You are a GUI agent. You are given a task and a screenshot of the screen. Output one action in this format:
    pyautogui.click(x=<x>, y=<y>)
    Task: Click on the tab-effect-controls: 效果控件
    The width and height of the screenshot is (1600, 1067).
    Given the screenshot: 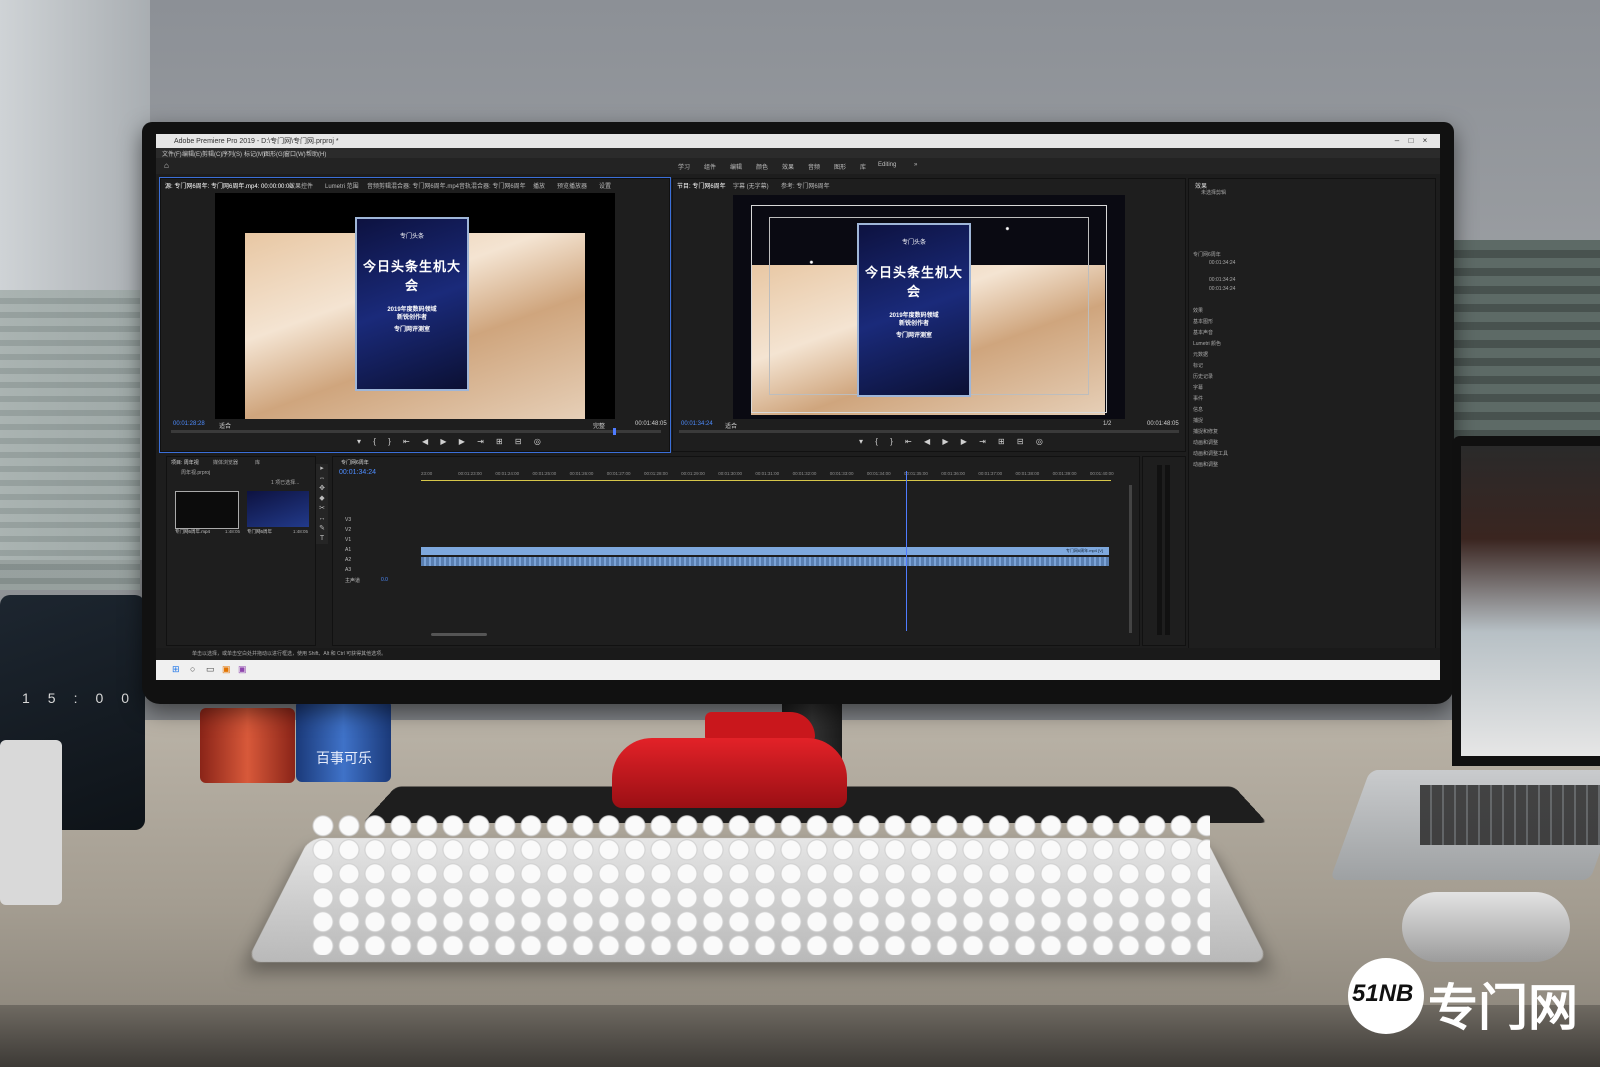 What is the action you would take?
    pyautogui.click(x=301, y=185)
    